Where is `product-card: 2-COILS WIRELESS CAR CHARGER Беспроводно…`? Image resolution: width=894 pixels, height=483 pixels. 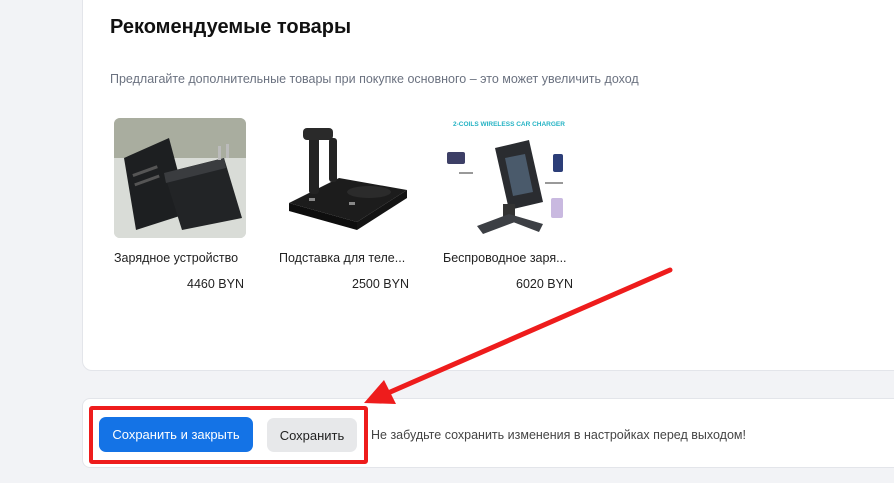 product-card: 2-COILS WIRELESS CAR CHARGER Беспроводно… is located at coordinates (509, 204).